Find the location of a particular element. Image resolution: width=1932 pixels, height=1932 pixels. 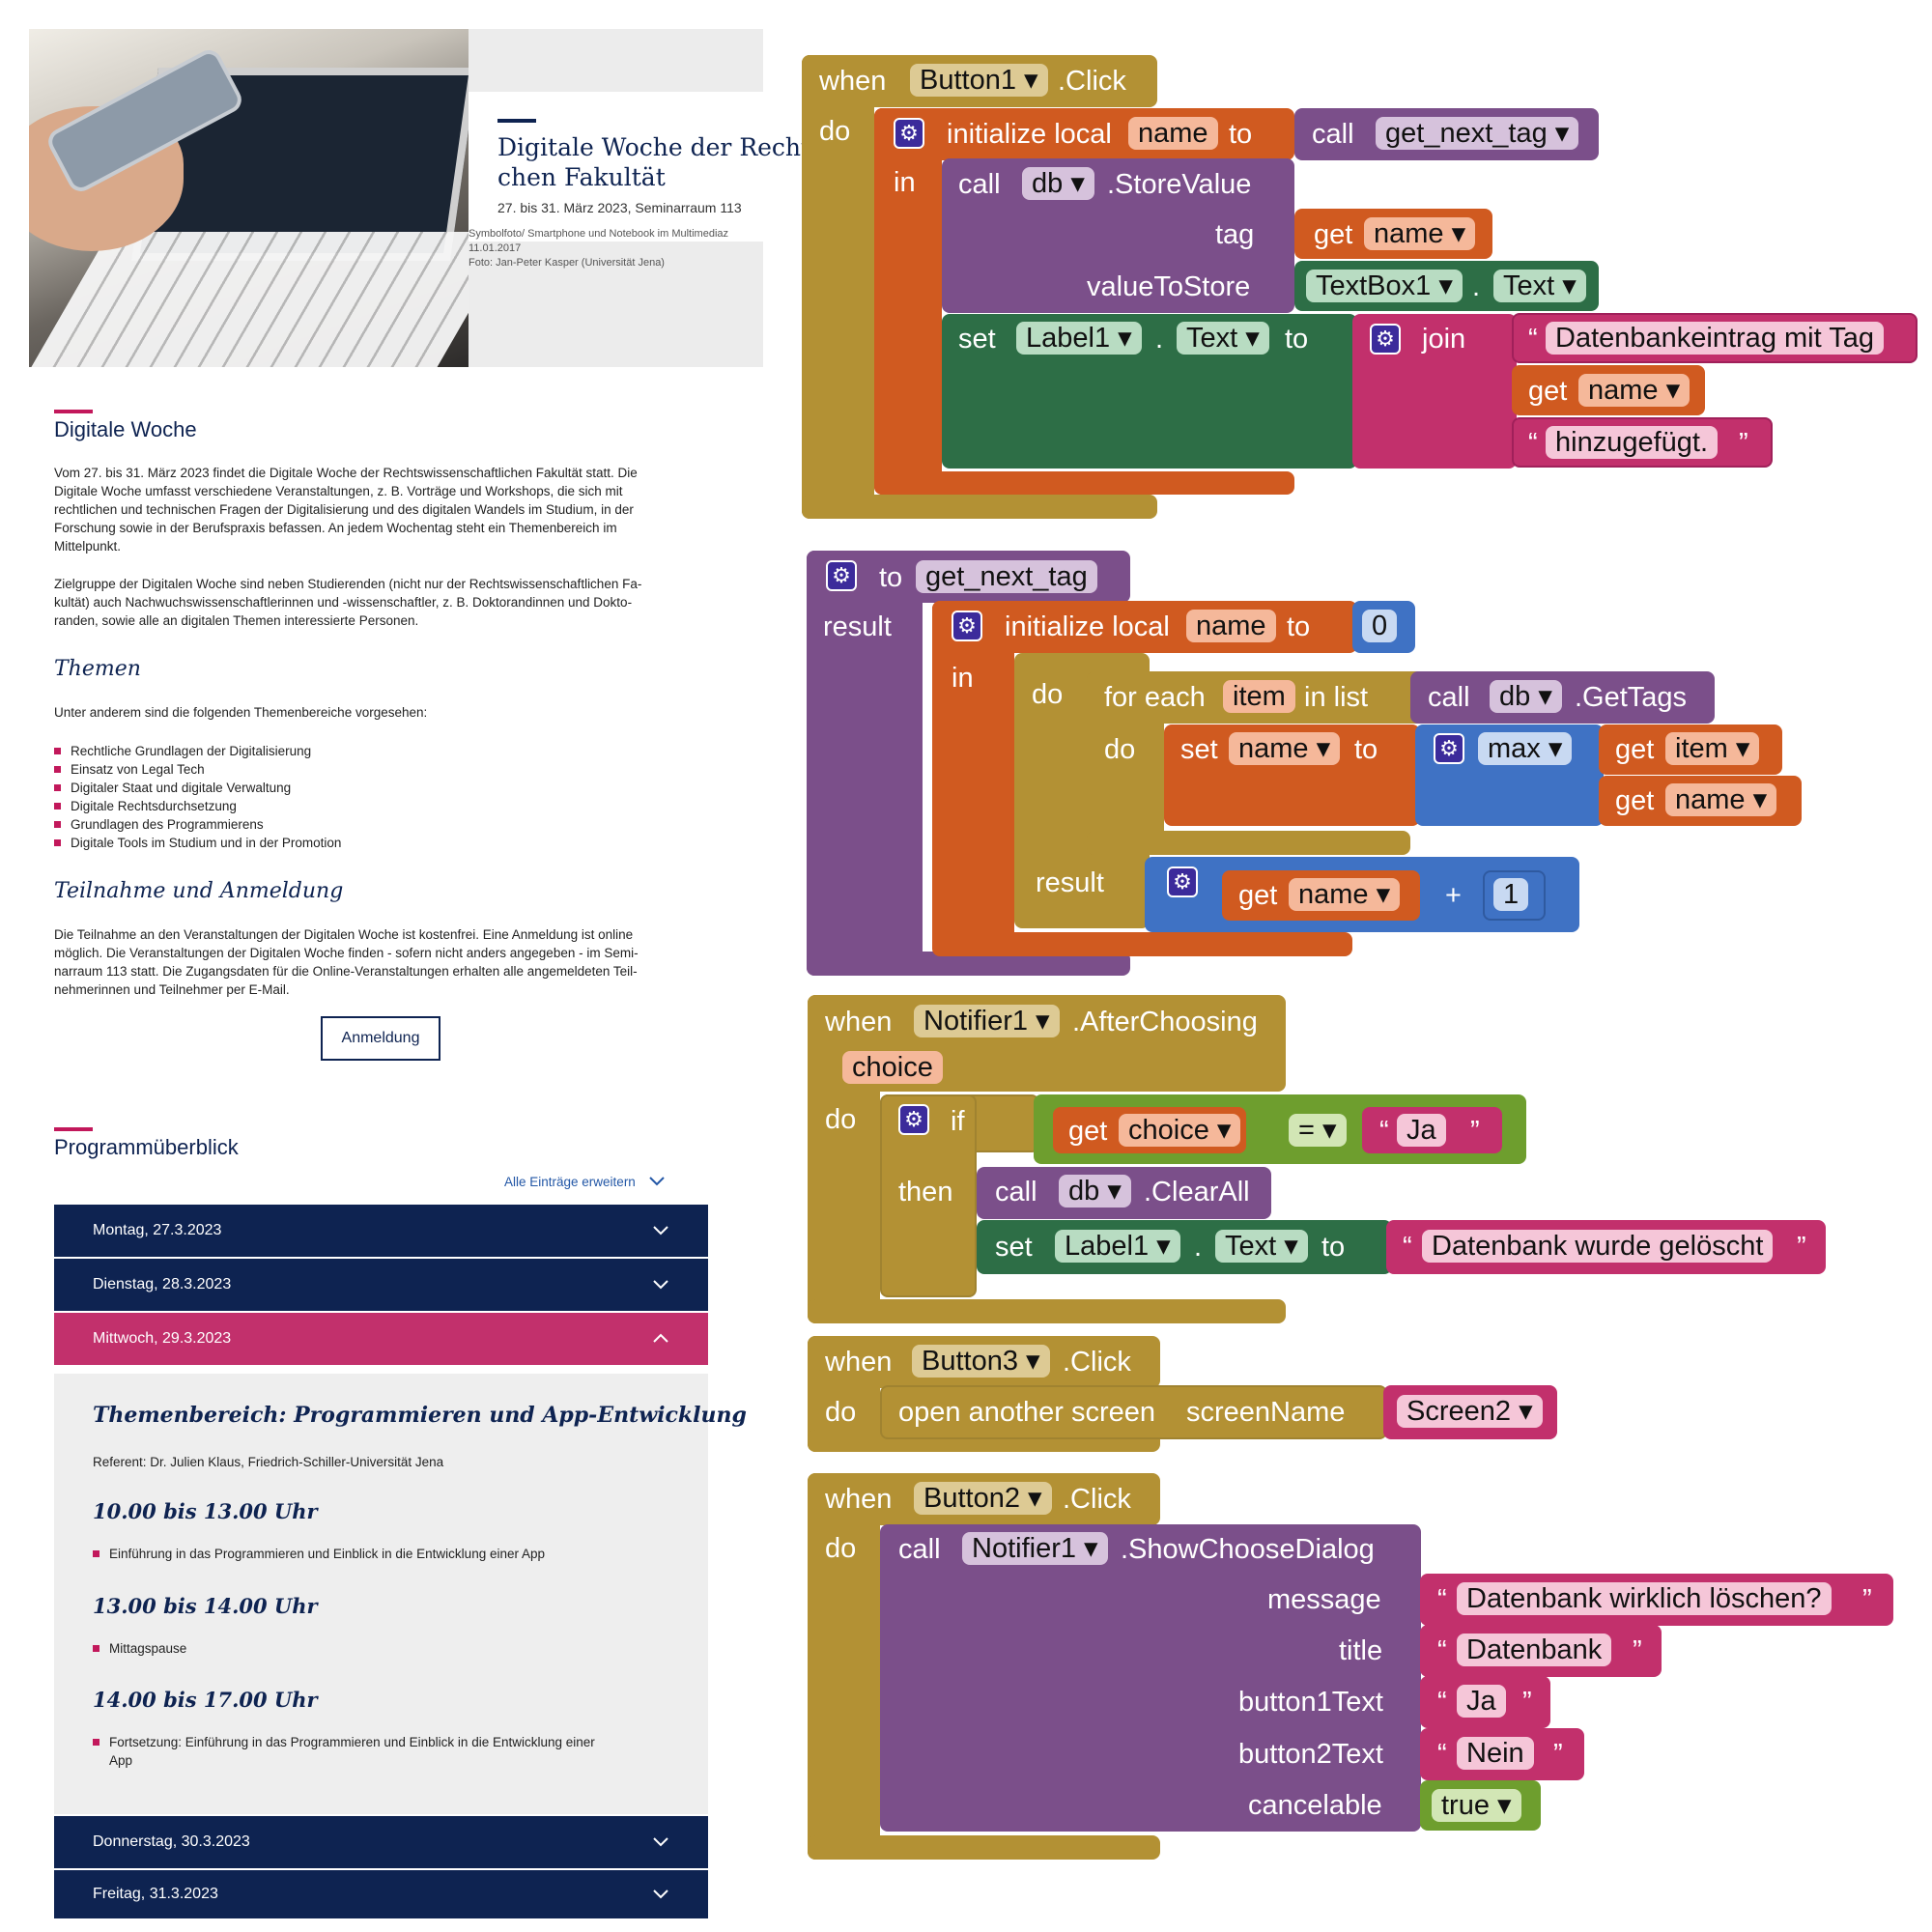

section-heading-themen: Themen is located at coordinates (97, 669).